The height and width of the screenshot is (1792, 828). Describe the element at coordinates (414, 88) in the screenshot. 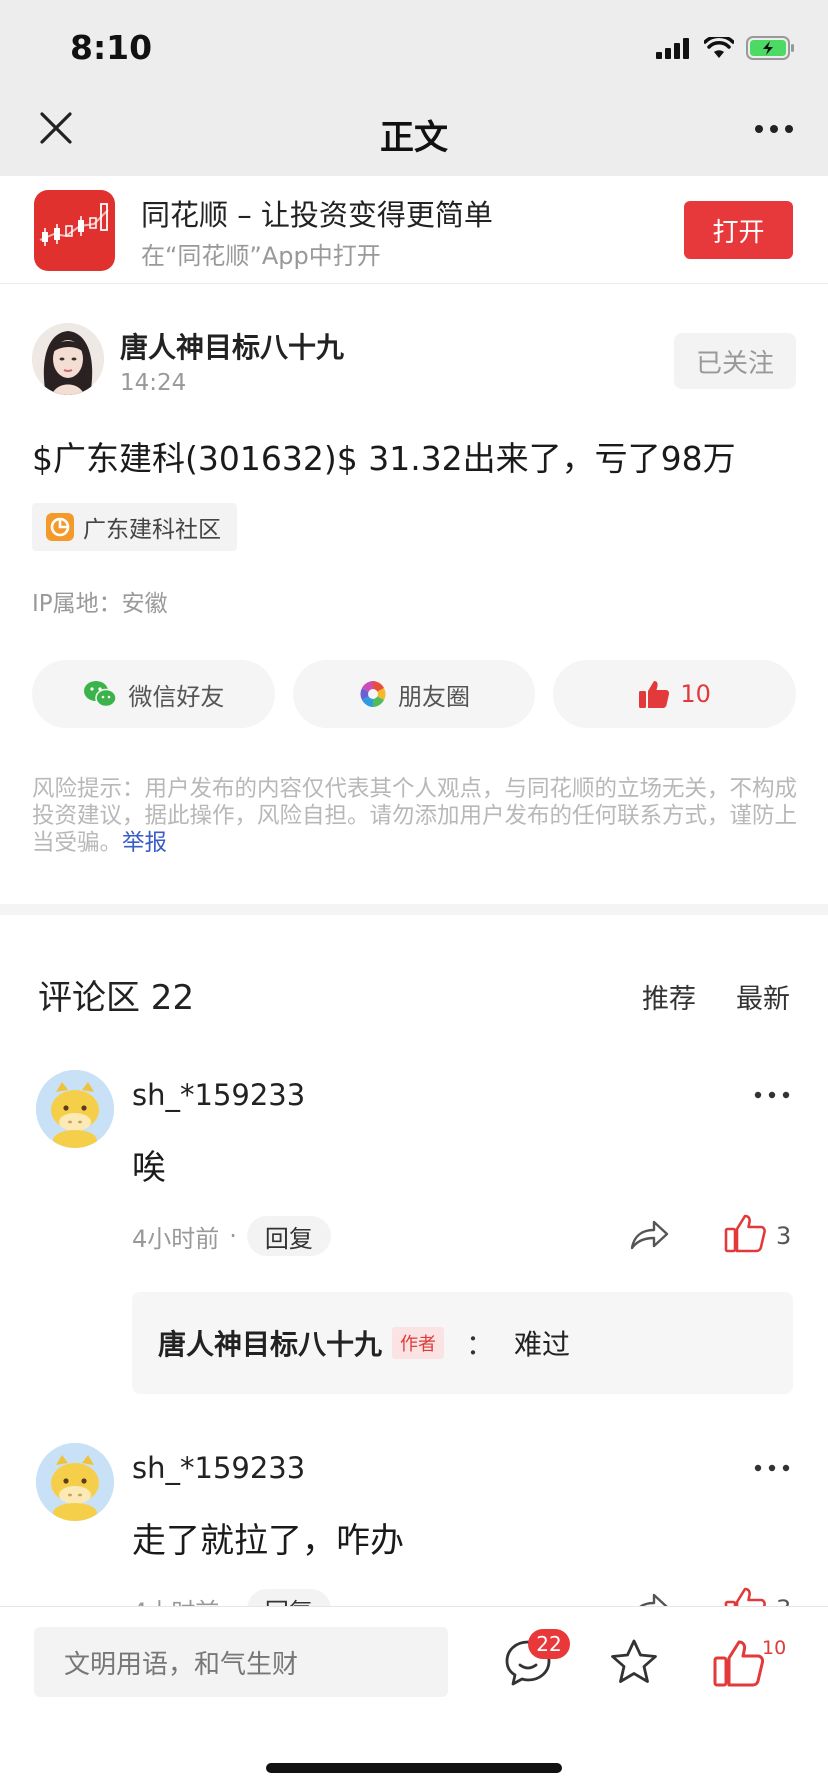

I see `top-bar: 8:10 正文` at that location.